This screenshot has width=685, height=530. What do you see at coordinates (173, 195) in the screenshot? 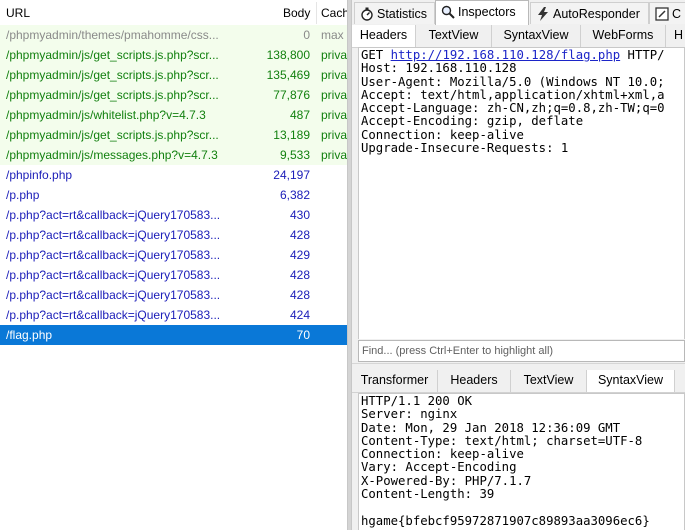
I see `table-row: /p.php 6,382` at bounding box center [173, 195].